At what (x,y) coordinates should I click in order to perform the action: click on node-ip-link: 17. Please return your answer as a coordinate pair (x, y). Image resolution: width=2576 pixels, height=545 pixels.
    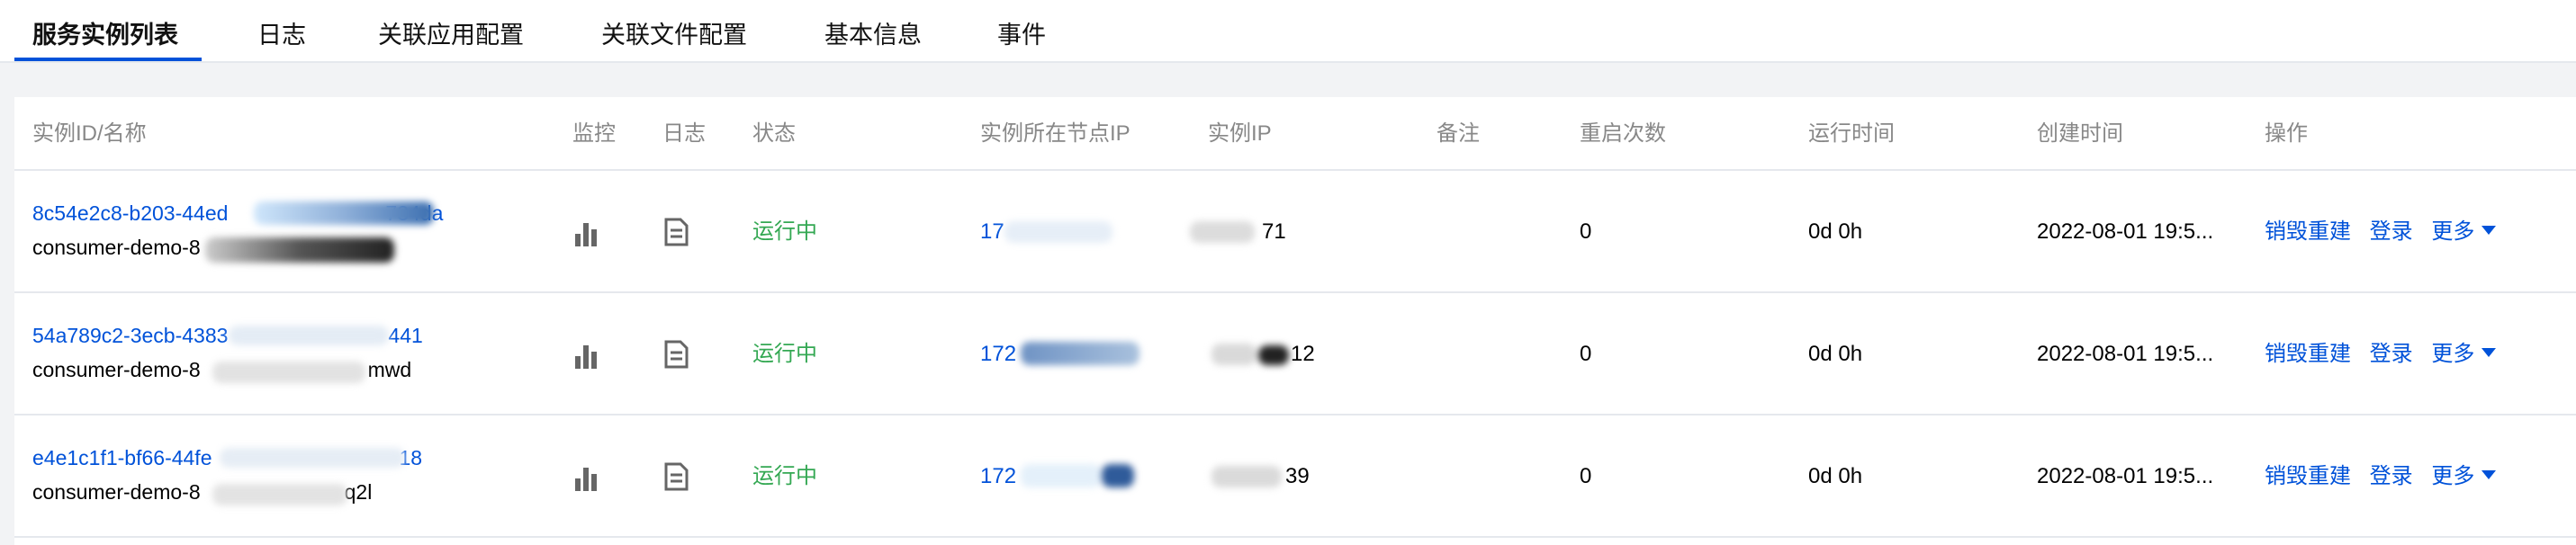
    Looking at the image, I should click on (992, 232).